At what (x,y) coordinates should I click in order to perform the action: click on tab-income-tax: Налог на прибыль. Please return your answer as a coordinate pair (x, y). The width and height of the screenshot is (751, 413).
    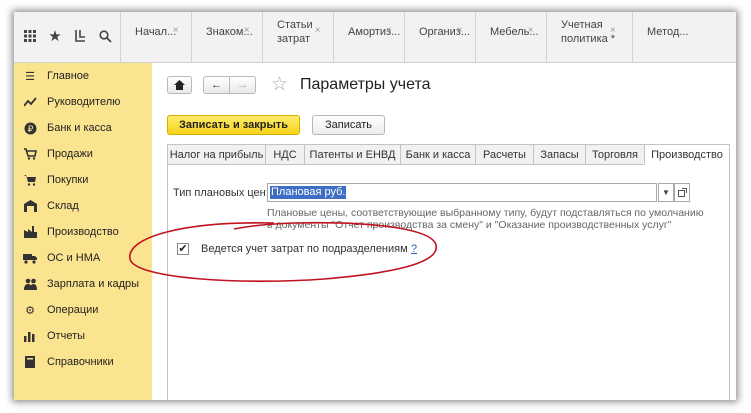
    Looking at the image, I should click on (216, 154).